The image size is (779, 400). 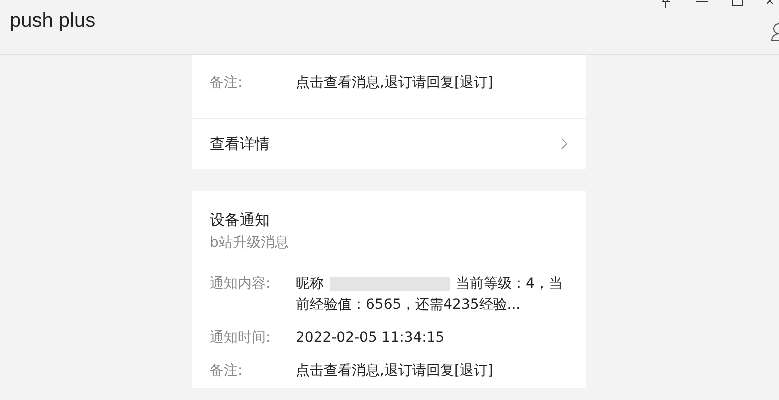 What do you see at coordinates (737, 3) in the screenshot?
I see `maximize-icon` at bounding box center [737, 3].